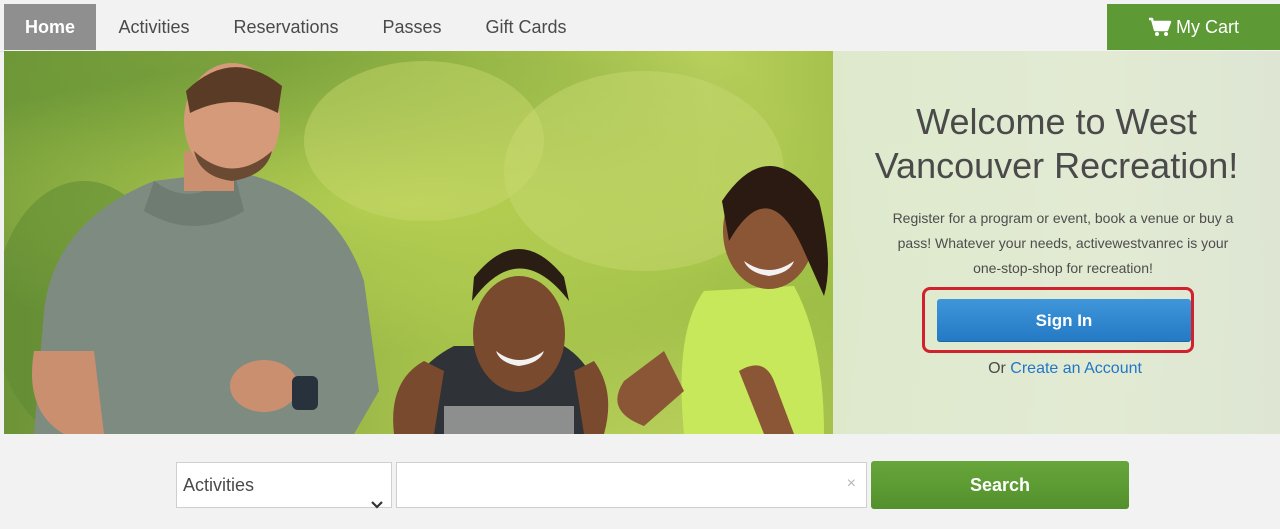 The image size is (1280, 529). Describe the element at coordinates (219, 485) in the screenshot. I see `search-category-value: Activities` at that location.